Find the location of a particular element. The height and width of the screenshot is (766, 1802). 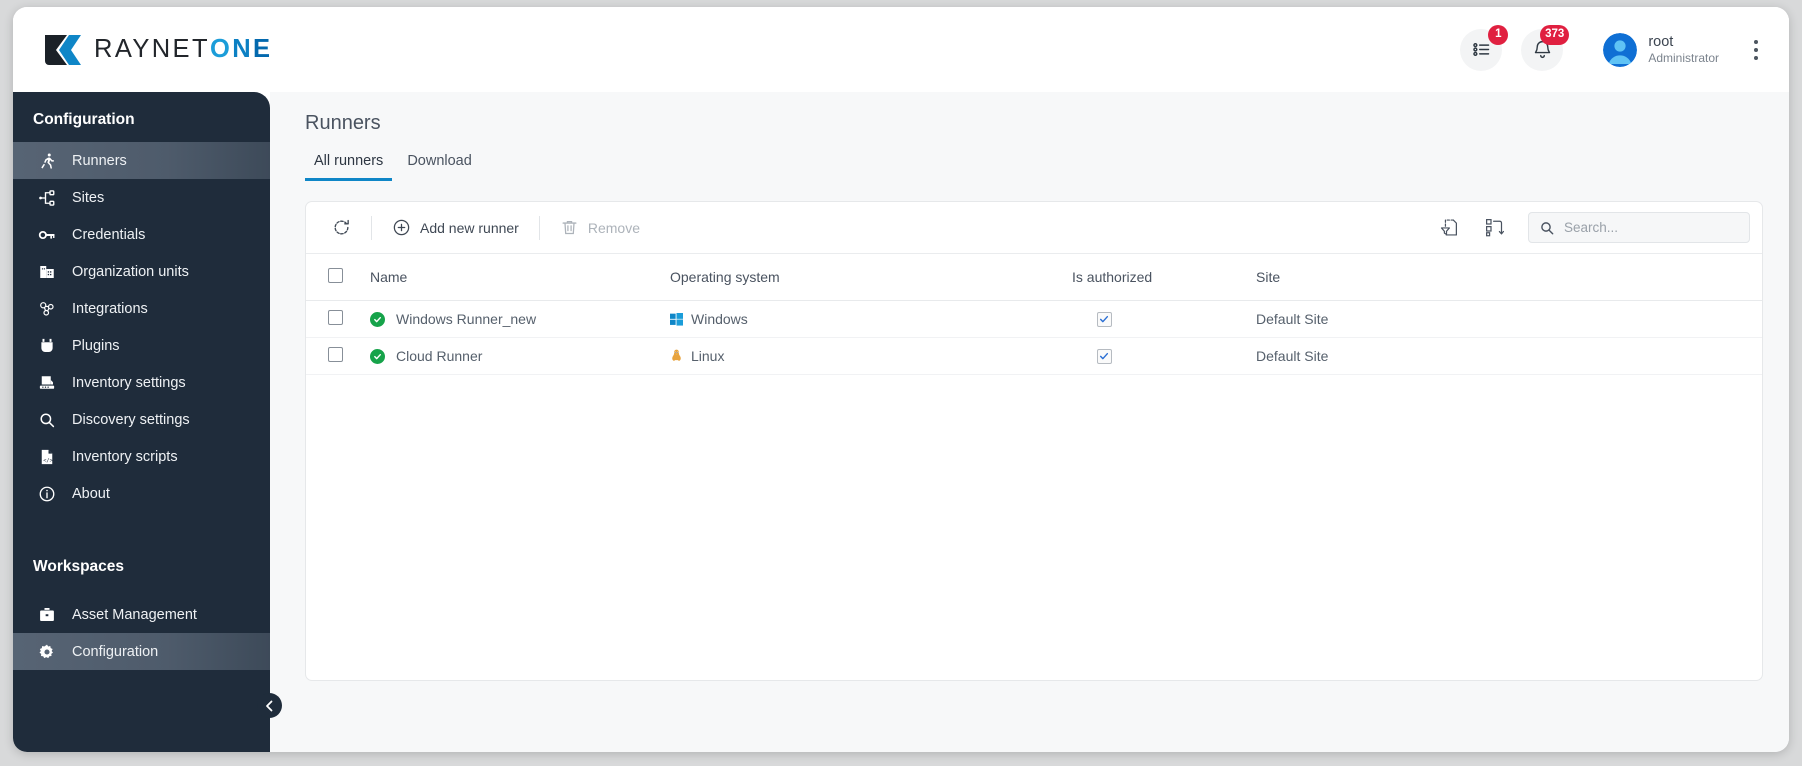

sidebar-item-sites: Sites is located at coordinates (141, 197).